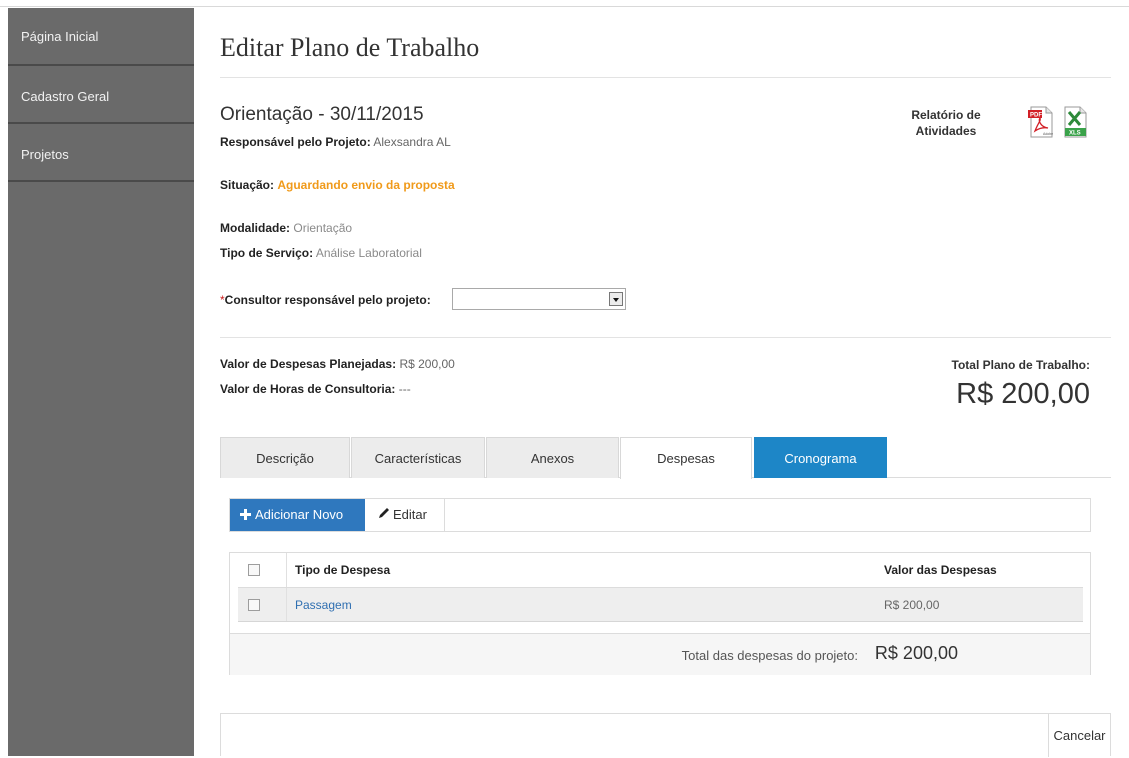 The height and width of the screenshot is (758, 1129). I want to click on status-line: Situação: Aguardando envio da proposta, so click(337, 185).